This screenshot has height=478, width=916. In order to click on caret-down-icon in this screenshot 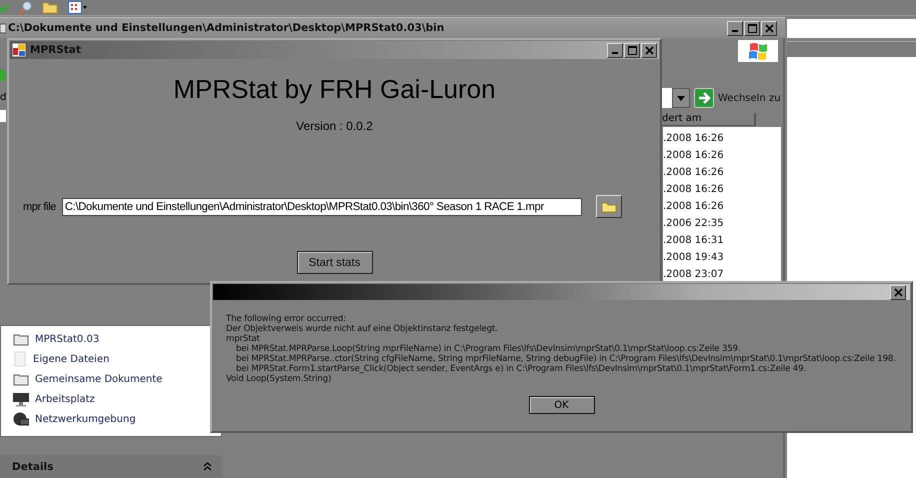, I will do `click(681, 98)`.